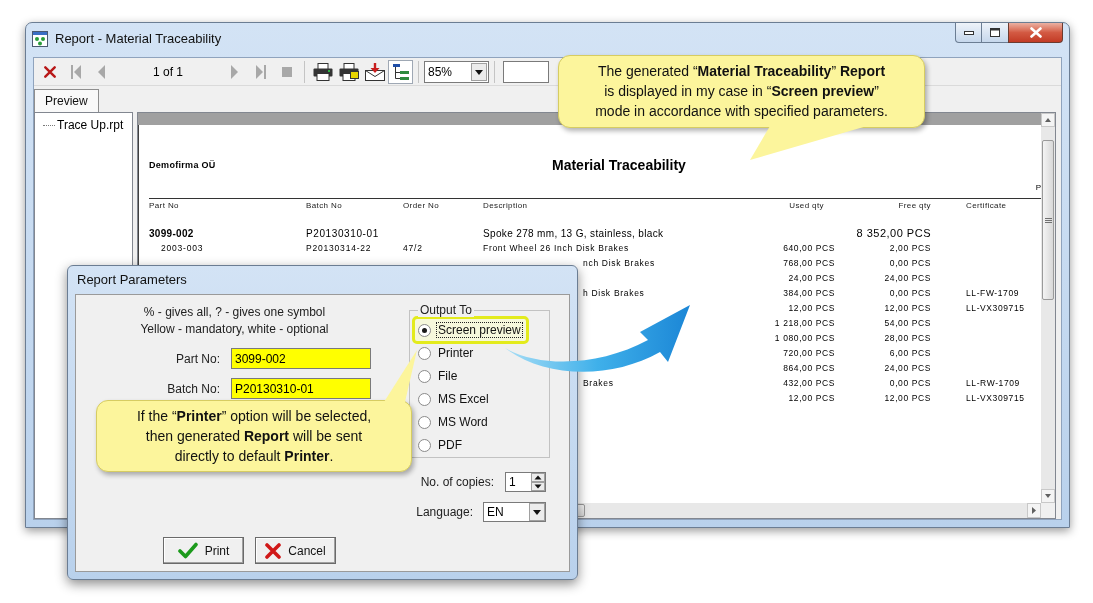 This screenshot has width=1093, height=603. Describe the element at coordinates (479, 330) in the screenshot. I see `option-label: Screen preview` at that location.